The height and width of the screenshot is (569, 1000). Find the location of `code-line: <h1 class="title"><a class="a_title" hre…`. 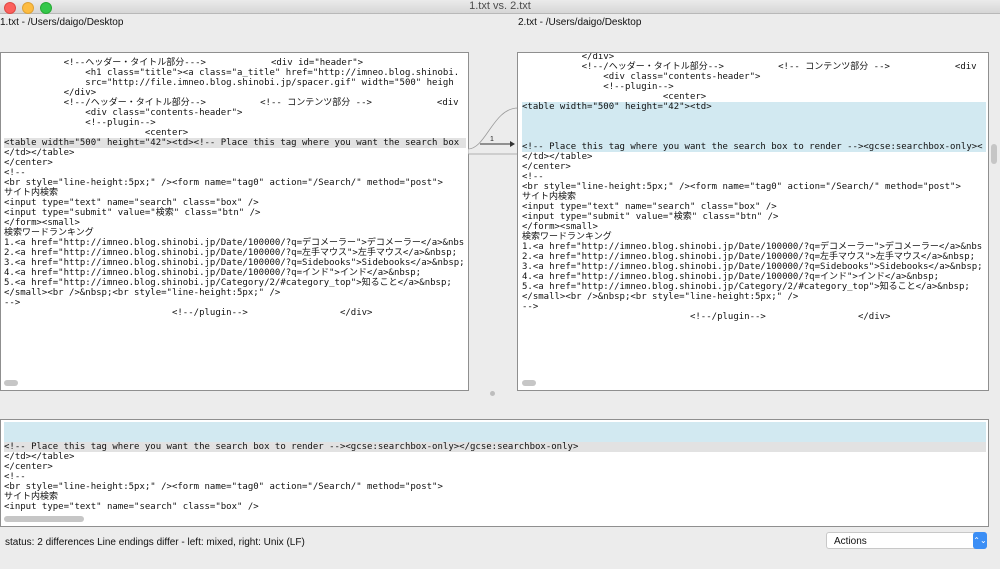

code-line: <h1 class="title"><a class="a_title" hre… is located at coordinates (232, 73).